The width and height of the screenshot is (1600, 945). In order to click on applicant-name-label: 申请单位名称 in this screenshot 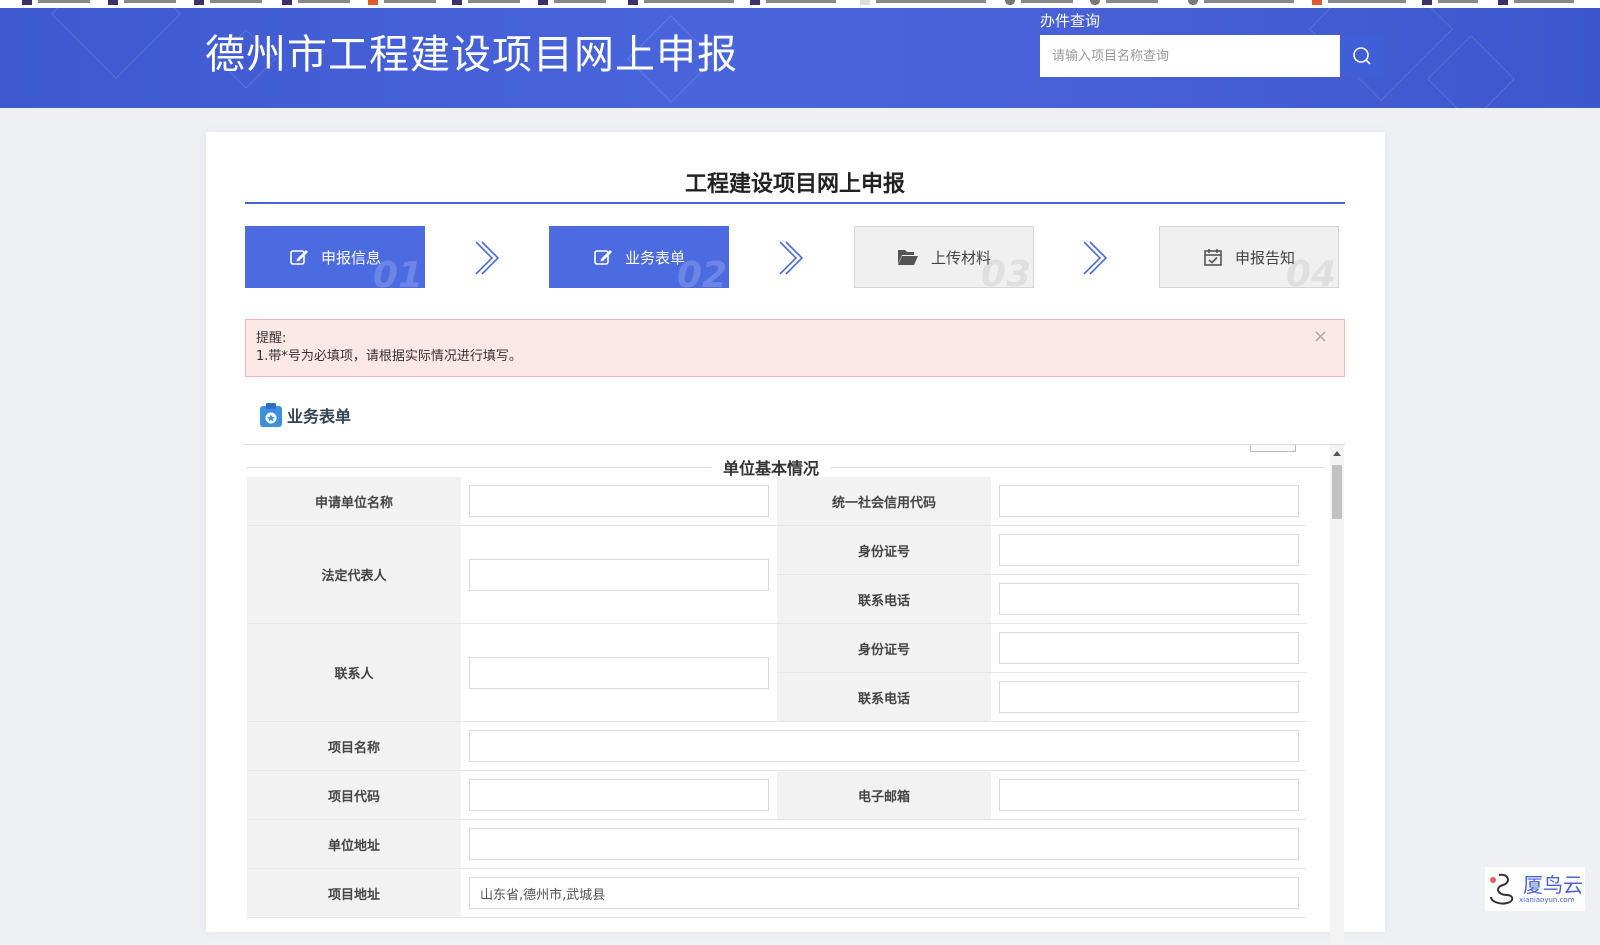, I will do `click(354, 501)`.